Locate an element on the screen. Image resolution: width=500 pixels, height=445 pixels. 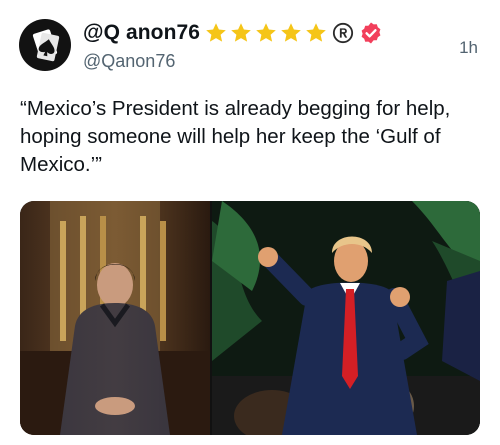
registered-icon is located at coordinates (343, 33).